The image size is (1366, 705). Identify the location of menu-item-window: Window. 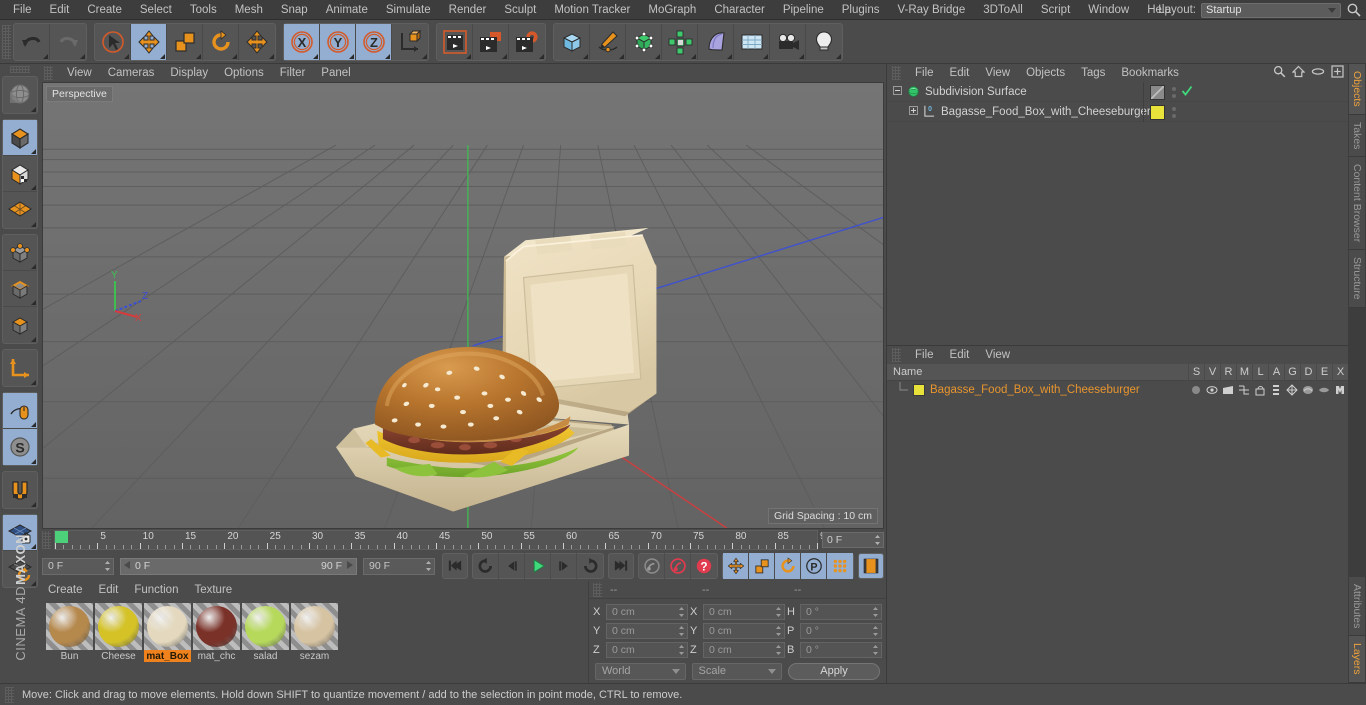
(1108, 10).